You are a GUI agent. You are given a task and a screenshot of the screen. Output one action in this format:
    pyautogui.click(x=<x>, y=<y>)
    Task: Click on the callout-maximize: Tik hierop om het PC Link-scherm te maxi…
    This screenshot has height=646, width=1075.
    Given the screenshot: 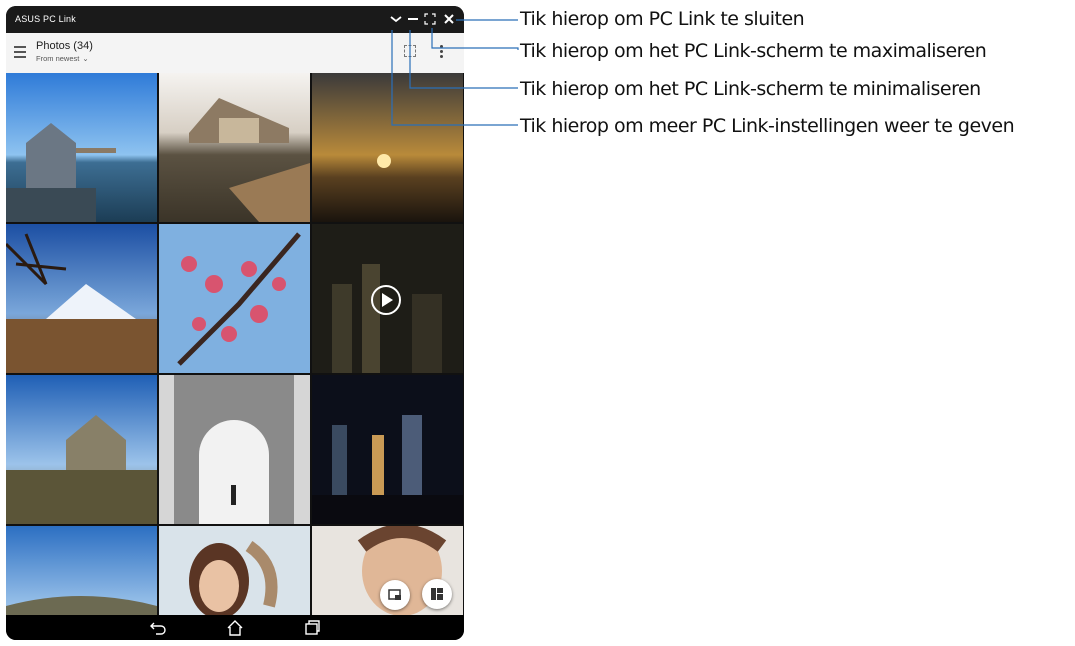 What is the action you would take?
    pyautogui.click(x=753, y=51)
    